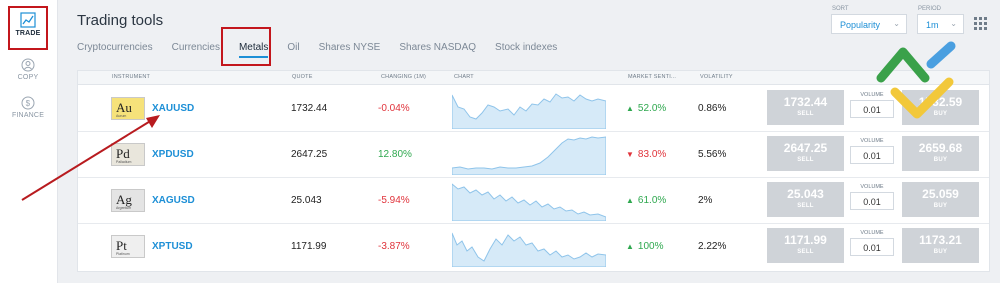  Describe the element at coordinates (404, 77) in the screenshot. I see `col-changing: CHANGING (1M)` at that location.